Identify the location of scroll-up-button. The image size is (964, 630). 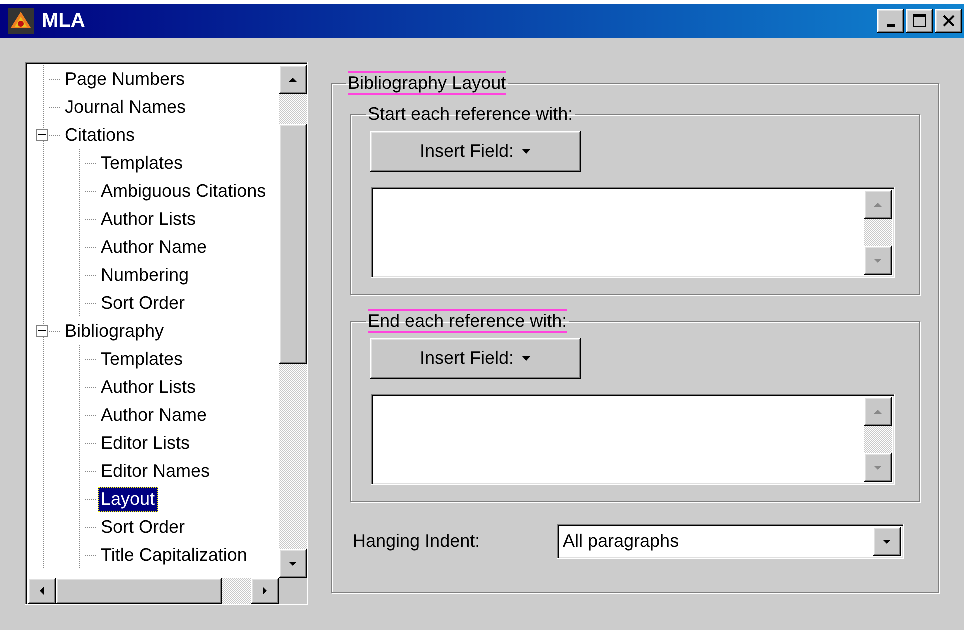
(293, 79).